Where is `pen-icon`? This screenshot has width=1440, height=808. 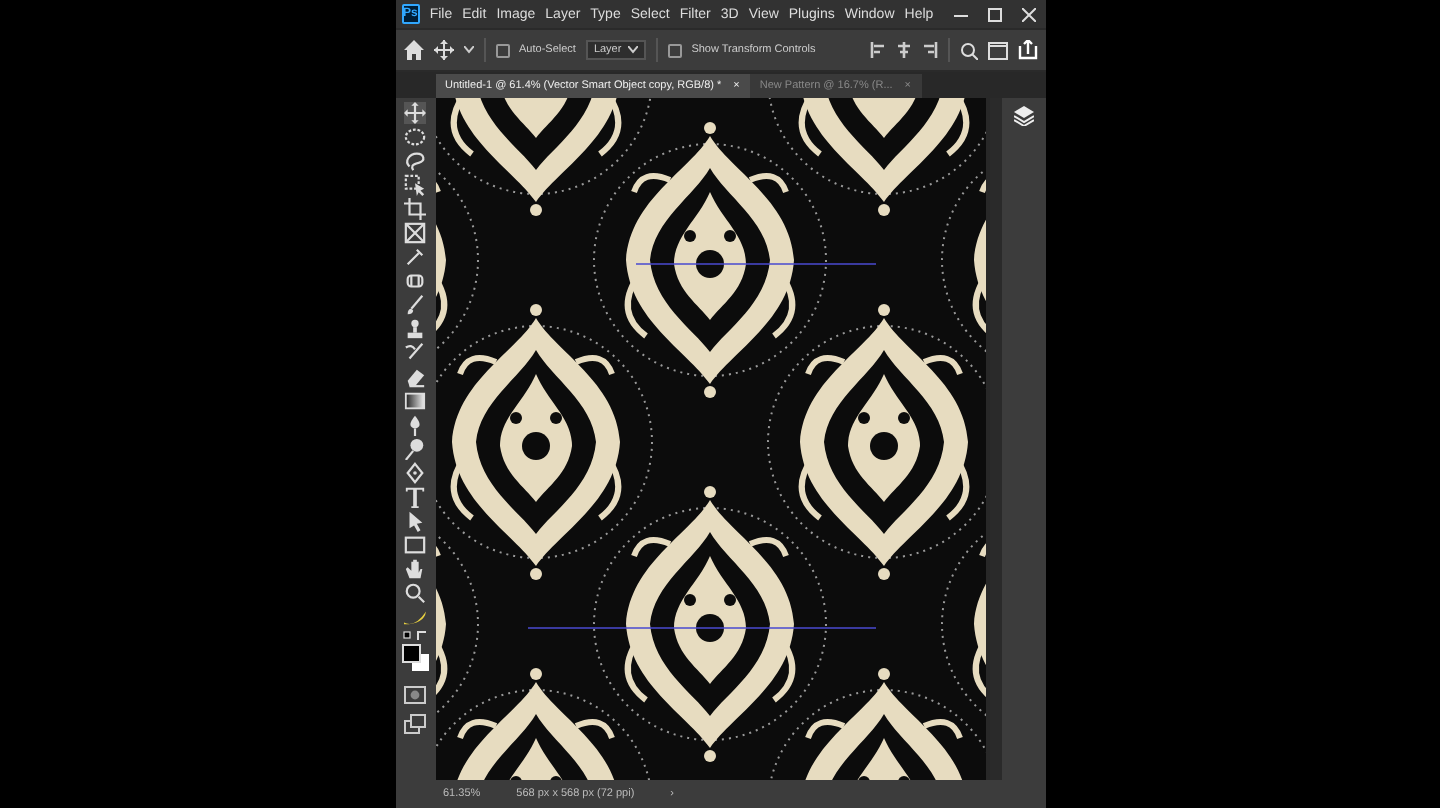 pen-icon is located at coordinates (415, 473).